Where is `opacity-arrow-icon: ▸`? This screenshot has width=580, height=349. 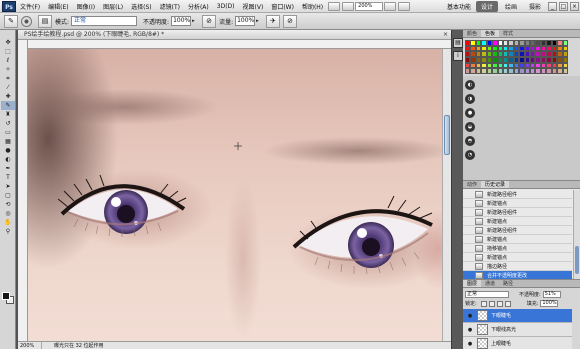 opacity-arrow-icon: ▸ is located at coordinates (195, 21).